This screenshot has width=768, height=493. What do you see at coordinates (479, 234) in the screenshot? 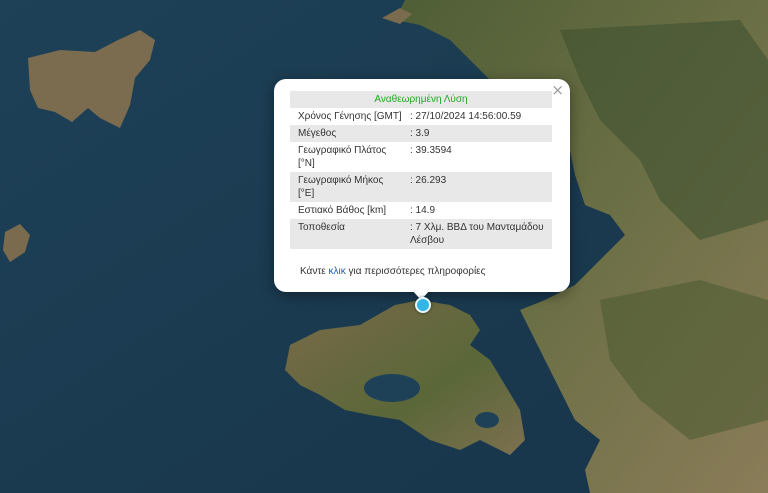
I see `row-value: : 7 Χλμ. ΒΒΔ του Μανταμάδου Λέσβου` at bounding box center [479, 234].